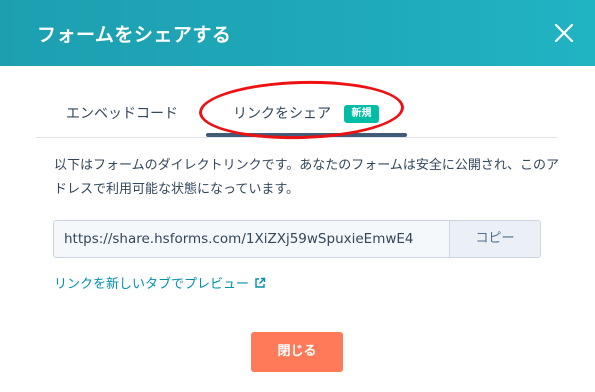 The height and width of the screenshot is (392, 595). I want to click on preview-link: リンクを新しいタブでプレビュー, so click(160, 282).